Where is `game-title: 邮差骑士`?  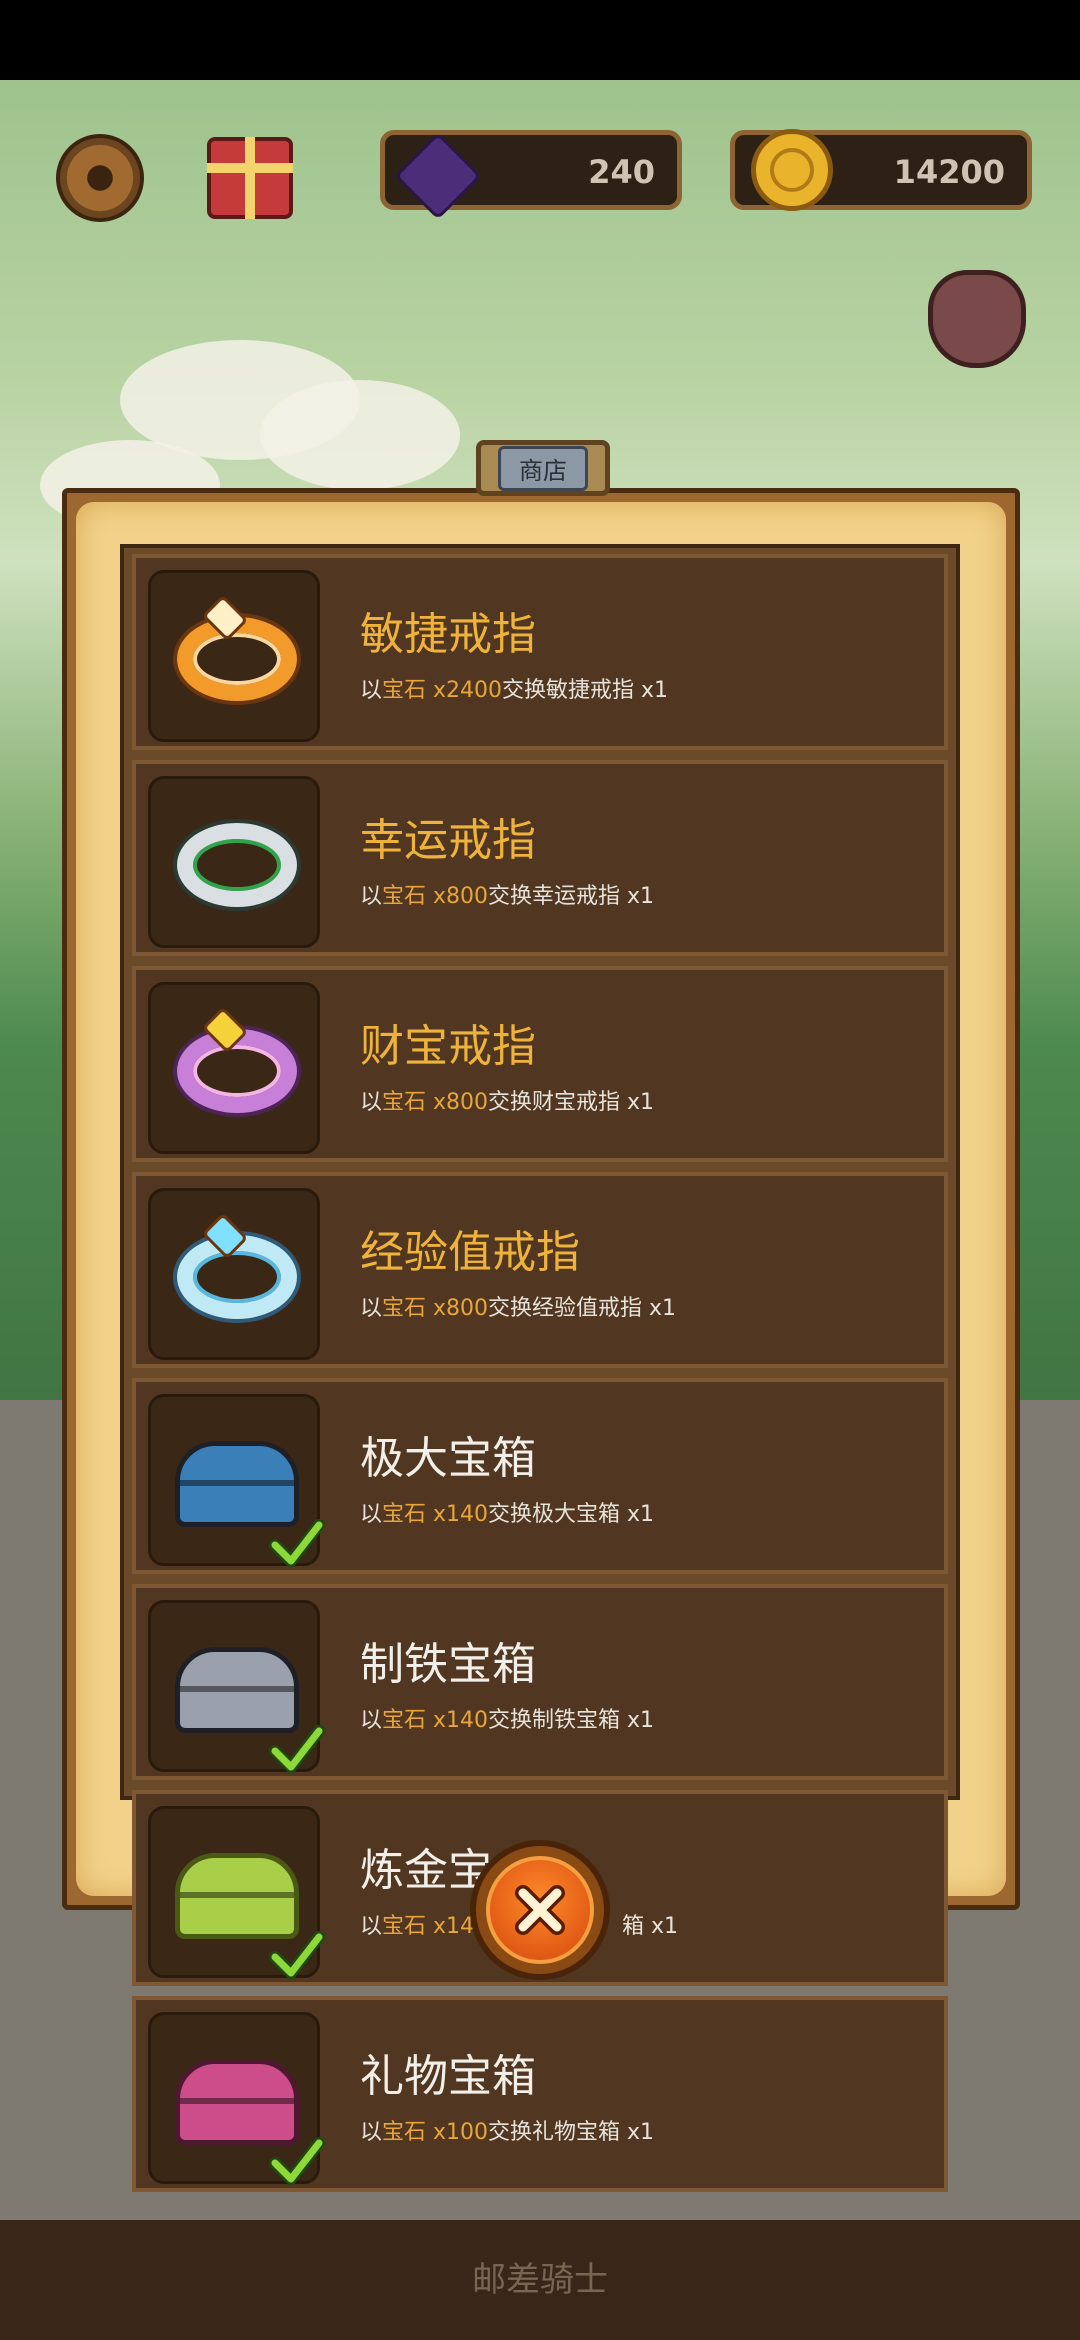
game-title: 邮差骑士 is located at coordinates (540, 2280).